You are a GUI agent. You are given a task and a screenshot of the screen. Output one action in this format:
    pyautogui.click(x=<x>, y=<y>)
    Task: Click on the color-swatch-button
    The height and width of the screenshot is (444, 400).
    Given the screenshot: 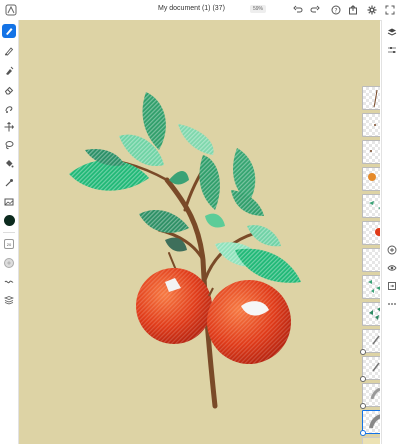 What is the action you would take?
    pyautogui.click(x=9, y=220)
    